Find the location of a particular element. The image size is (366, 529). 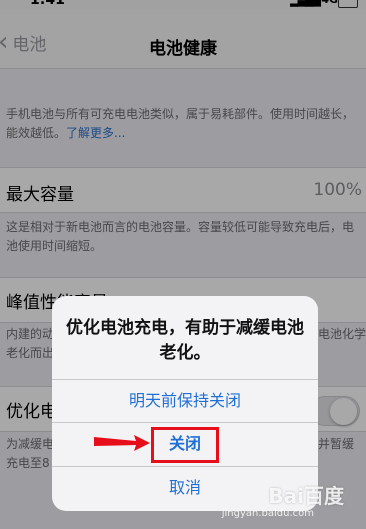

watermark-url: jingyan.baidu.com is located at coordinates (267, 513).